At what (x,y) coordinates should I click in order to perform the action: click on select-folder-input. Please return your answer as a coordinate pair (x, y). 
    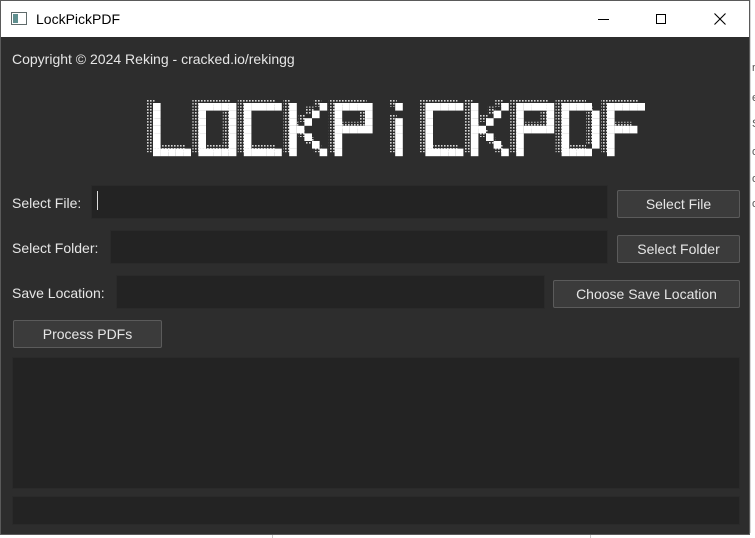
    Looking at the image, I should click on (359, 247).